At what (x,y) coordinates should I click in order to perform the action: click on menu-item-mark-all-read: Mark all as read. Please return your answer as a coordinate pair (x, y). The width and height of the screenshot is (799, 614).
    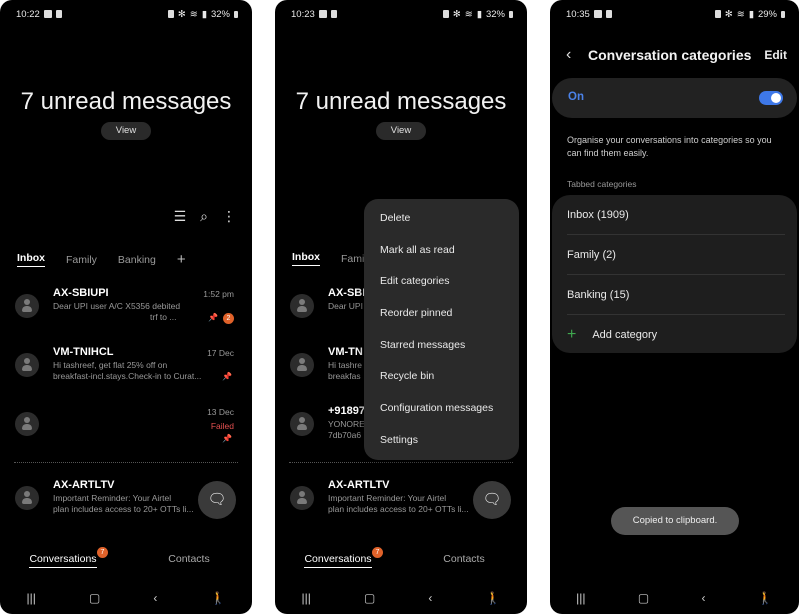
    Looking at the image, I should click on (441, 251).